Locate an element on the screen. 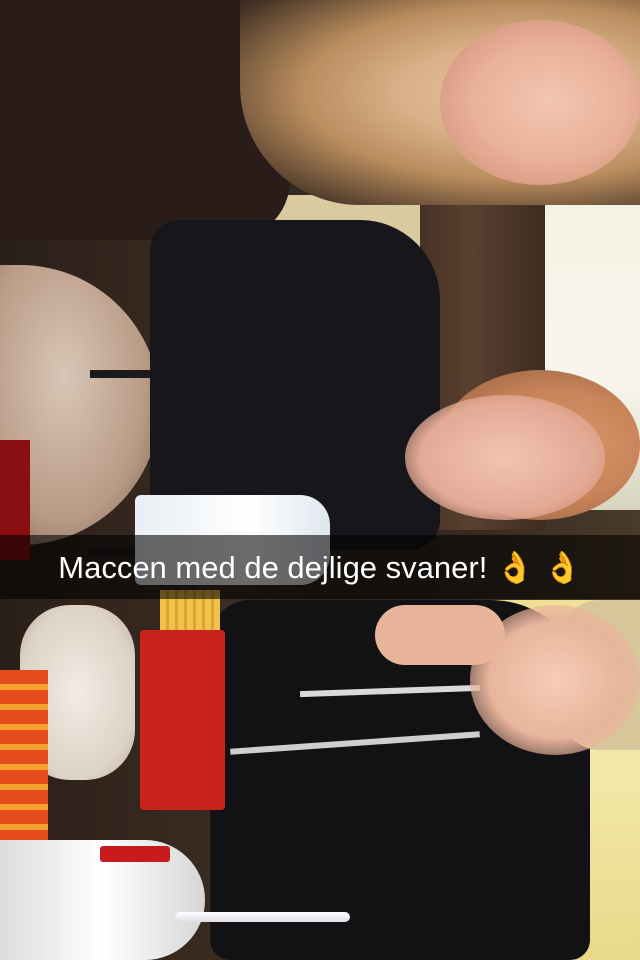 This screenshot has height=960, width=640. caption-text: Maccen med de dejlige svaner! 👌 👌 is located at coordinates (320, 567).